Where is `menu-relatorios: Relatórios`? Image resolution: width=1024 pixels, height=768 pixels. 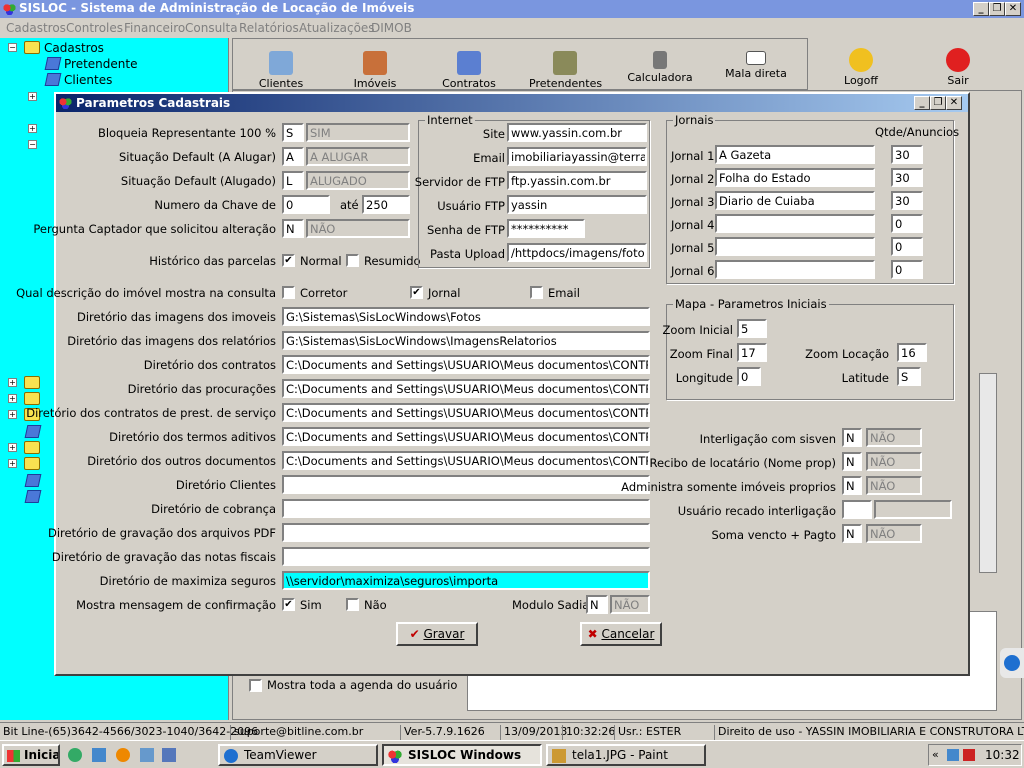
menu-relatorios: Relatórios is located at coordinates (269, 28).